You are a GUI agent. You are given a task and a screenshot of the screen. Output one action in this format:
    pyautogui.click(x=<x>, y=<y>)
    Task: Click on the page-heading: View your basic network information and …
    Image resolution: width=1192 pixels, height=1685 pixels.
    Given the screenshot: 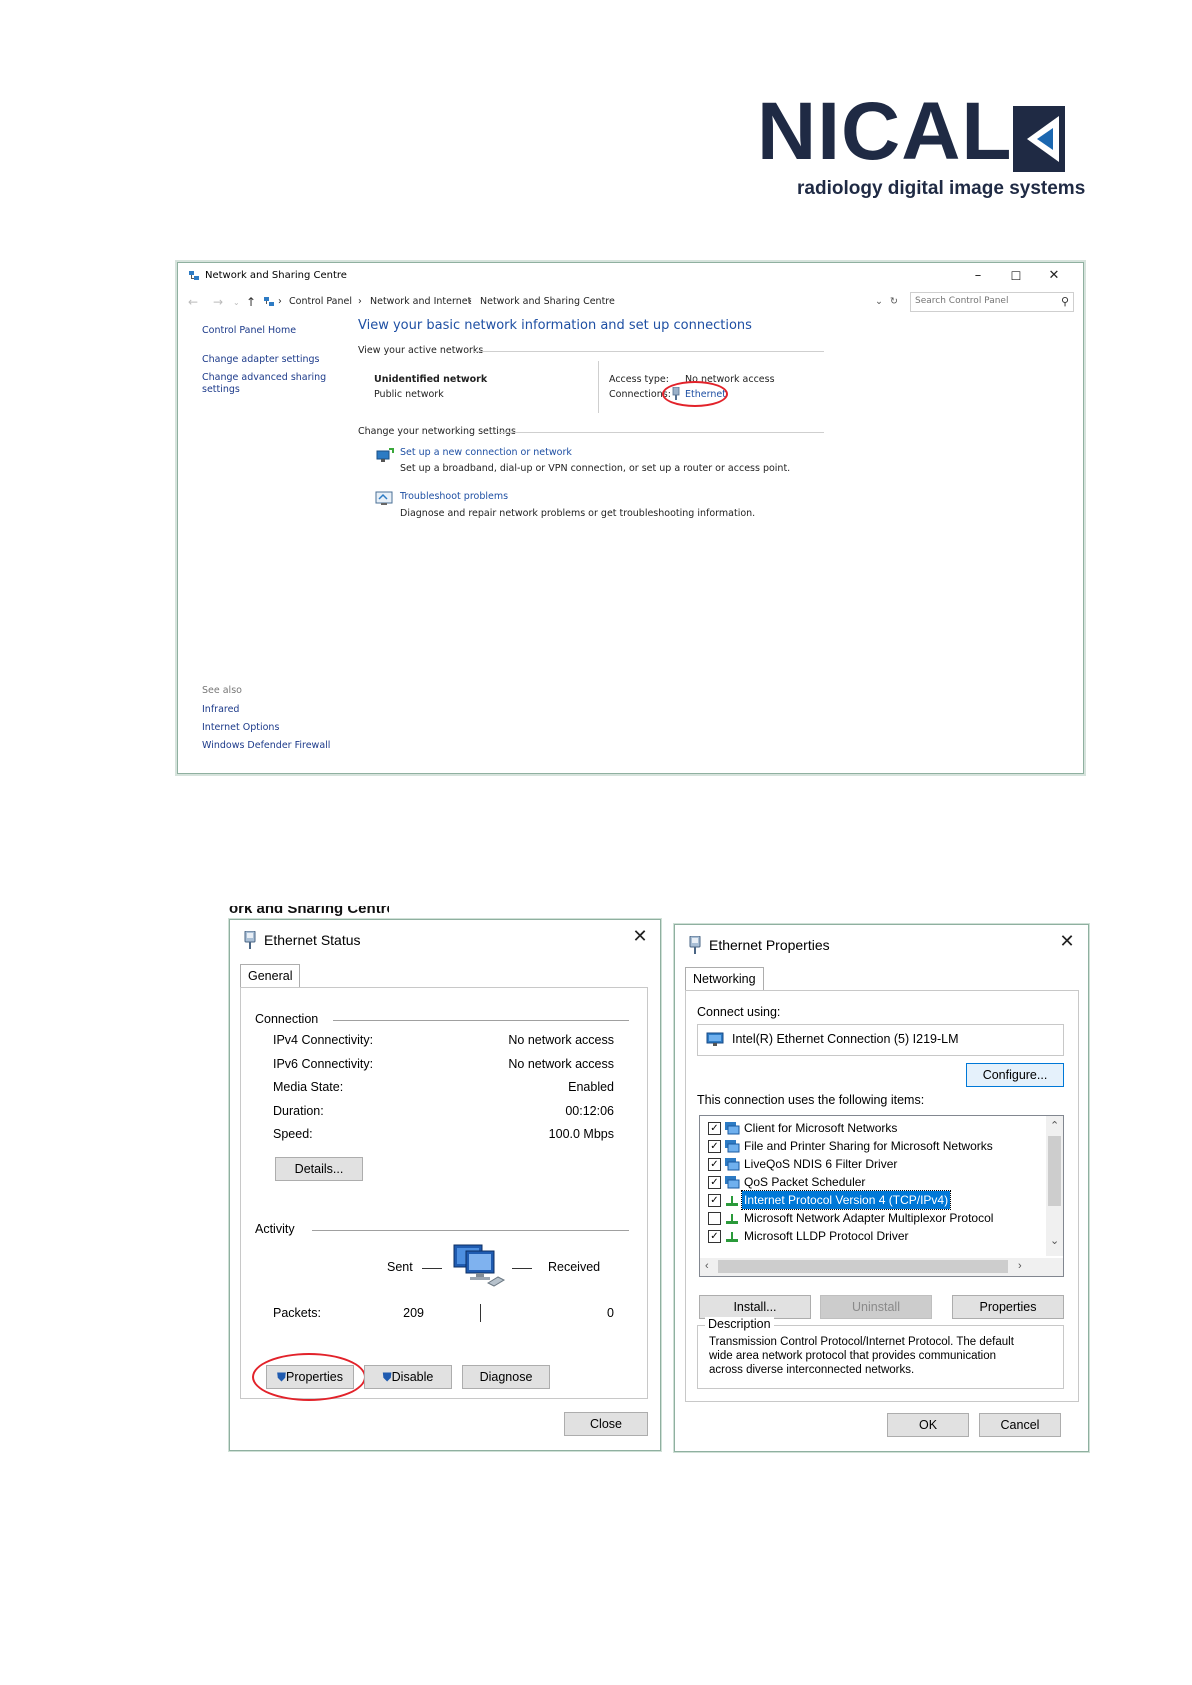 What is the action you would take?
    pyautogui.click(x=555, y=325)
    